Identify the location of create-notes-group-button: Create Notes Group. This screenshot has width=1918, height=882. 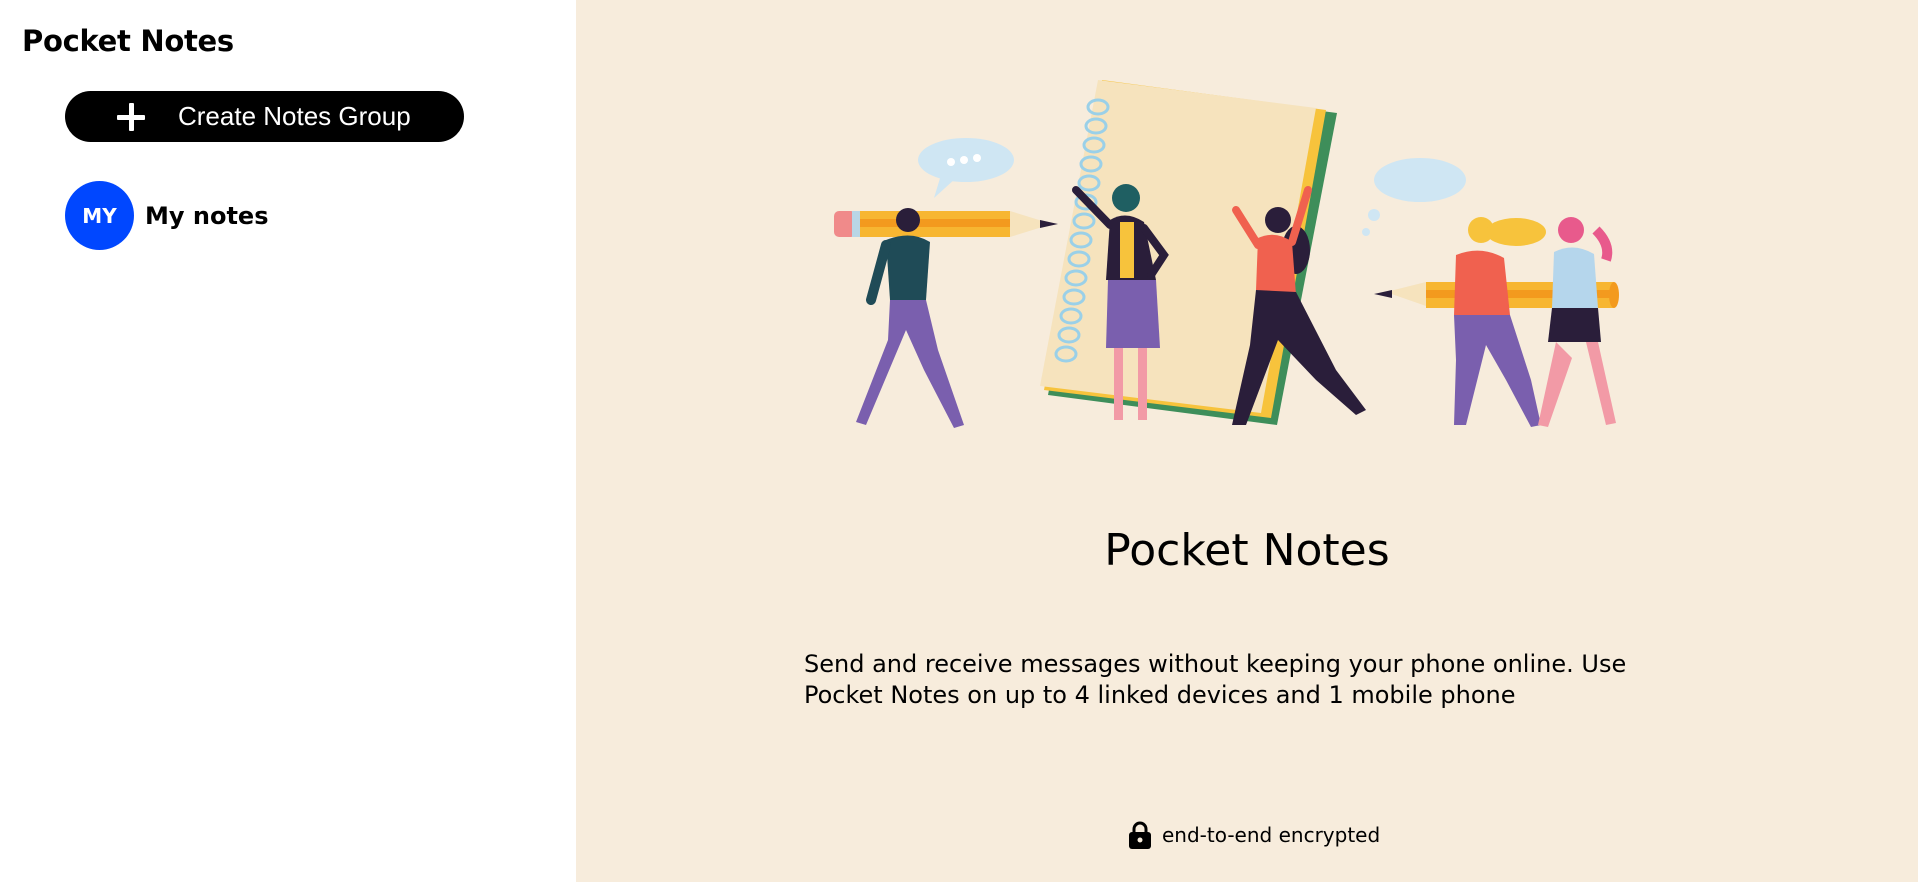
(264, 116).